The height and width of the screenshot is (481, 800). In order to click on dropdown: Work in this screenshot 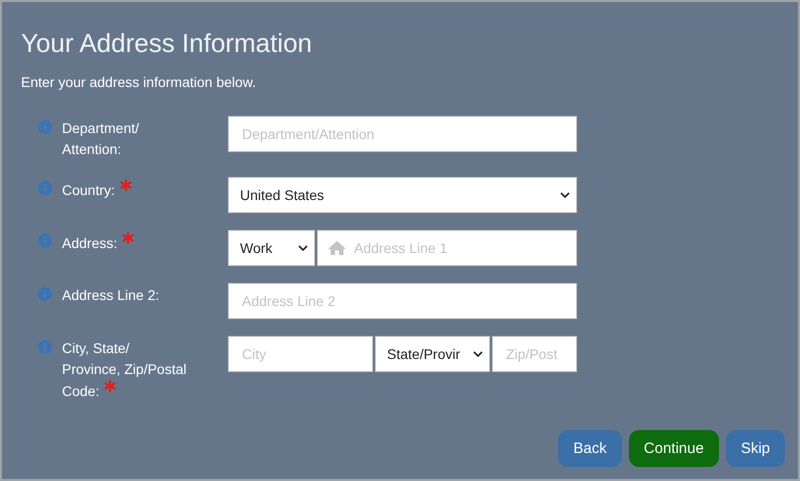, I will do `click(271, 248)`.